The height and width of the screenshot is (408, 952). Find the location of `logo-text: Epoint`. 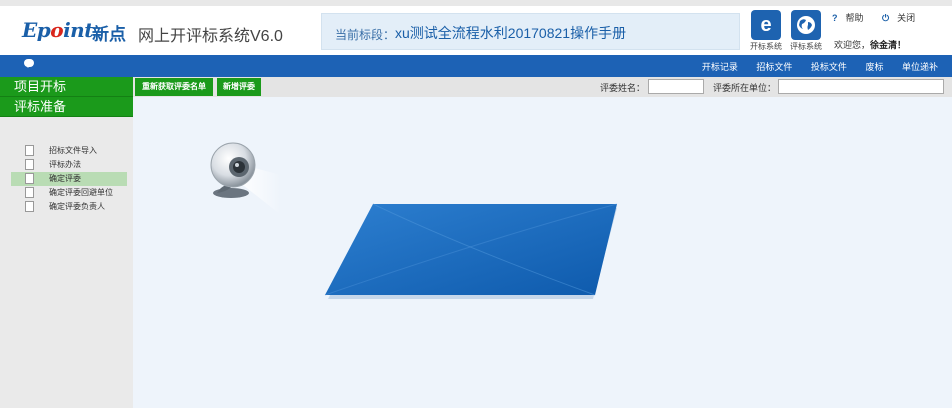

logo-text: Epoint is located at coordinates (57, 30).